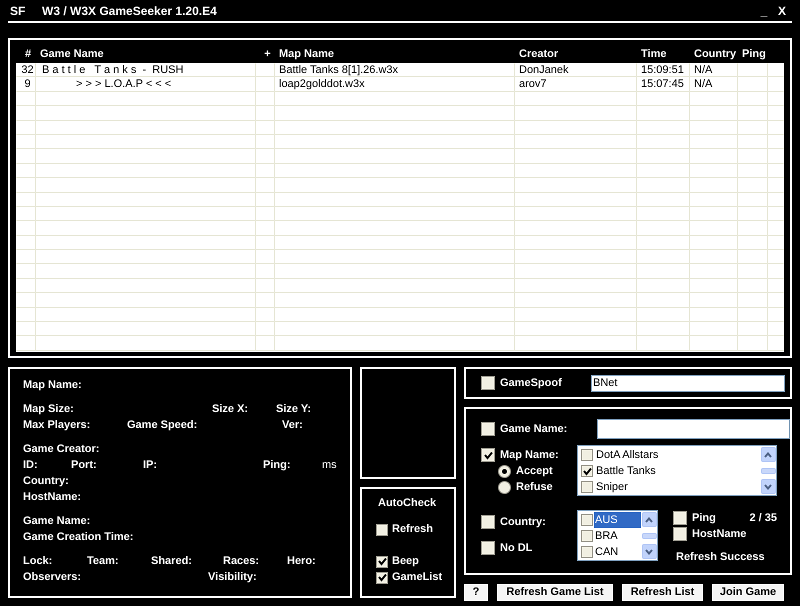 This screenshot has height=606, width=800. What do you see at coordinates (627, 455) in the screenshot?
I see `list-item: DotA Allstars` at bounding box center [627, 455].